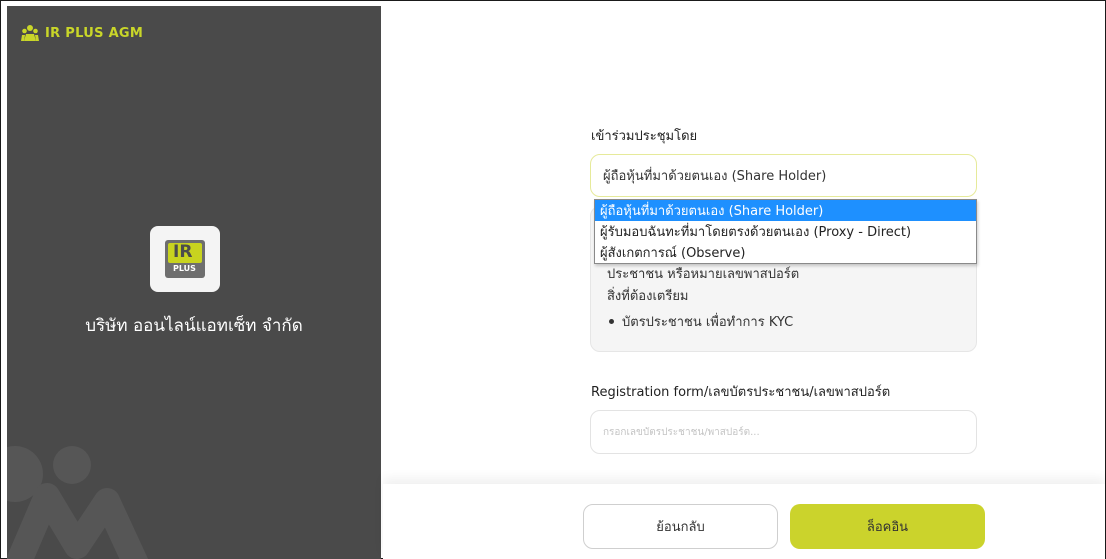  What do you see at coordinates (94, 33) in the screenshot?
I see `app-name: IR PLUS AGM` at bounding box center [94, 33].